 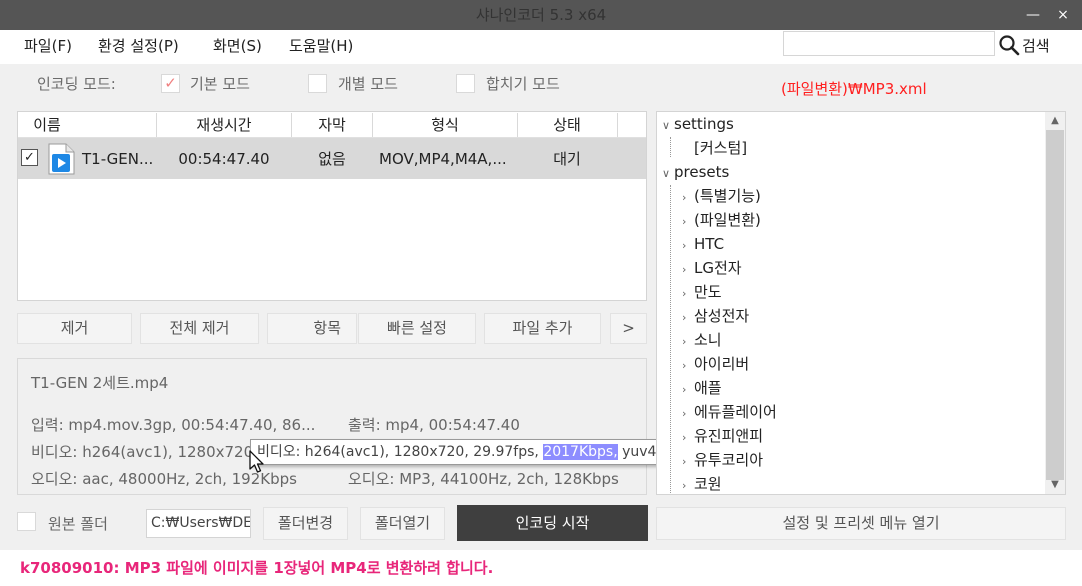 I want to click on tree-node-label: LG전자, so click(x=718, y=268).